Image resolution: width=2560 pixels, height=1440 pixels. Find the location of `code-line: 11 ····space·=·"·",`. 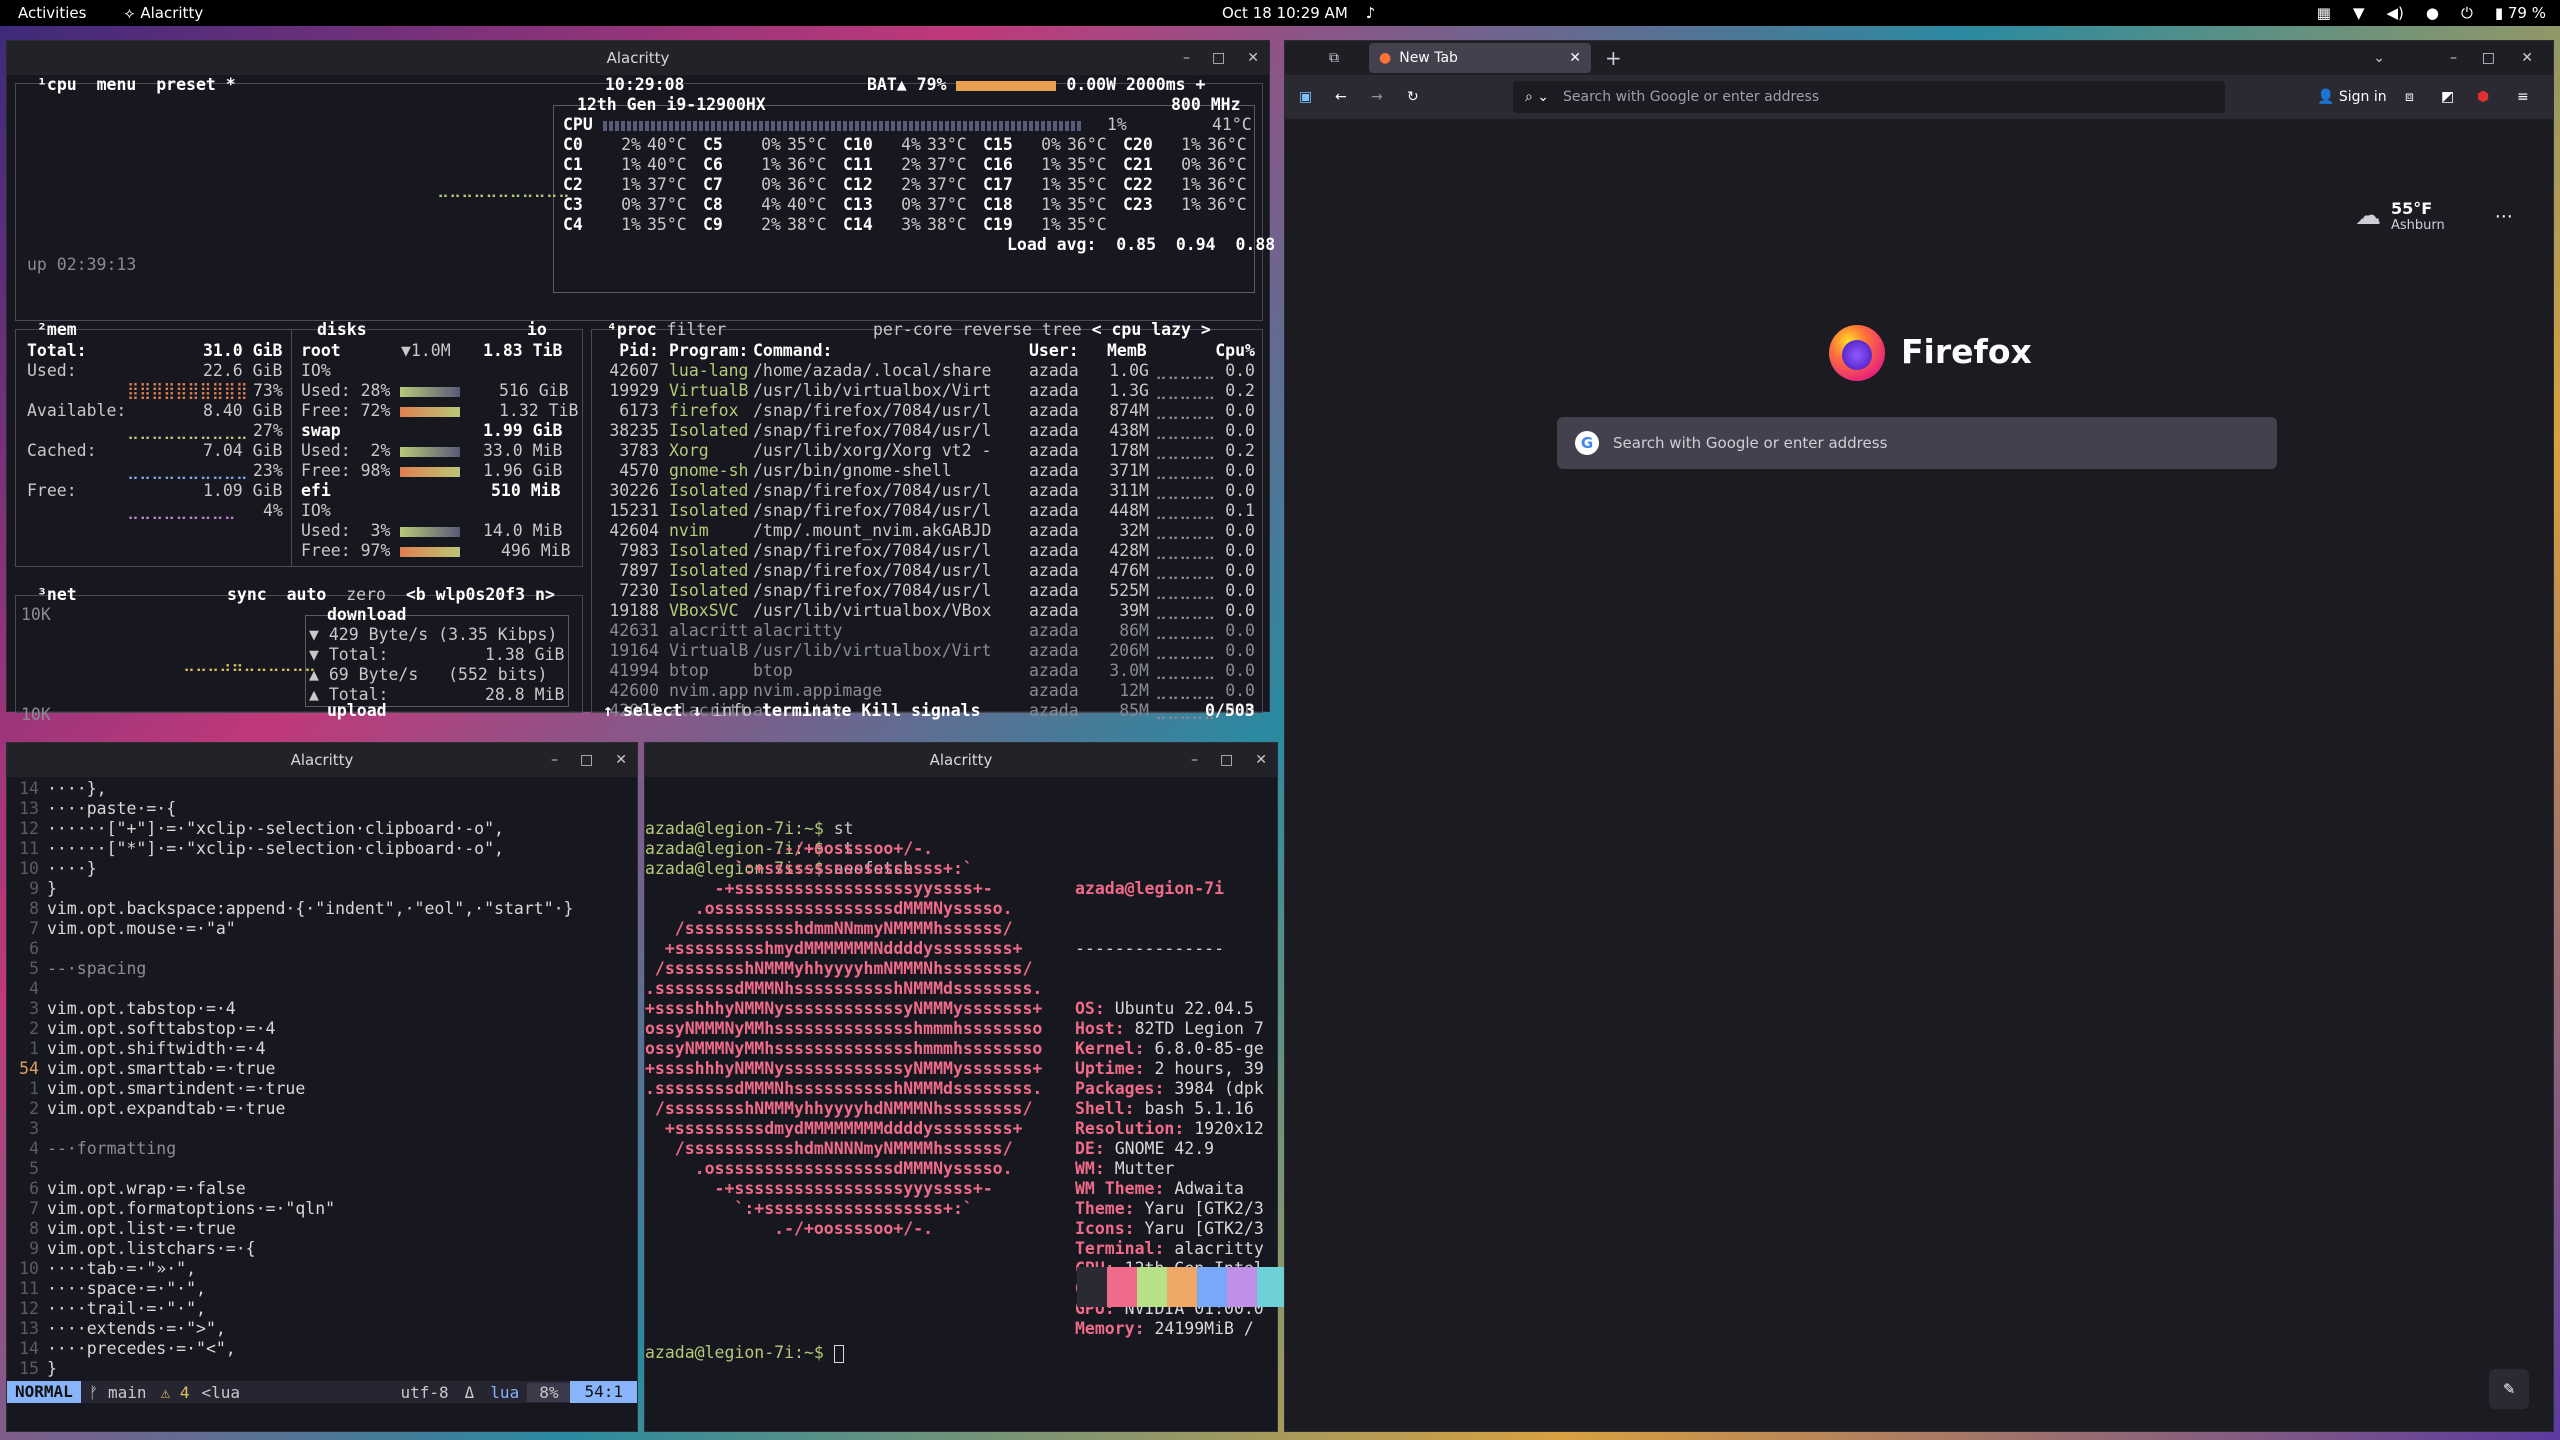

code-line: 11 ····space·=·"·", is located at coordinates (322, 1289).